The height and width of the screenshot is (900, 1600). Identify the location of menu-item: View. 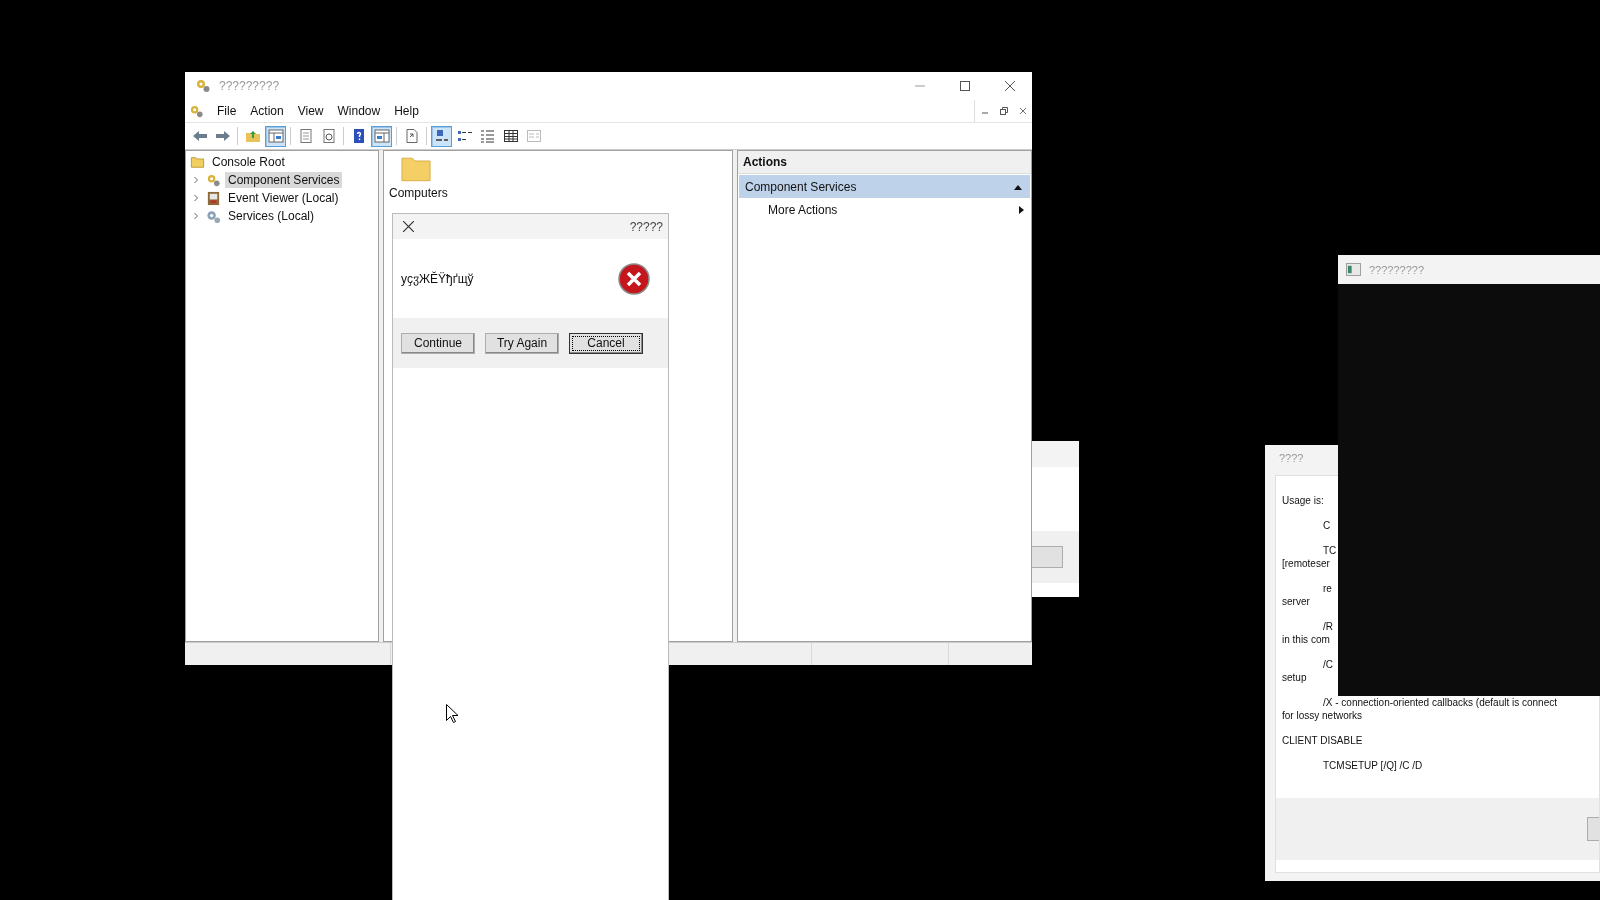
(310, 111).